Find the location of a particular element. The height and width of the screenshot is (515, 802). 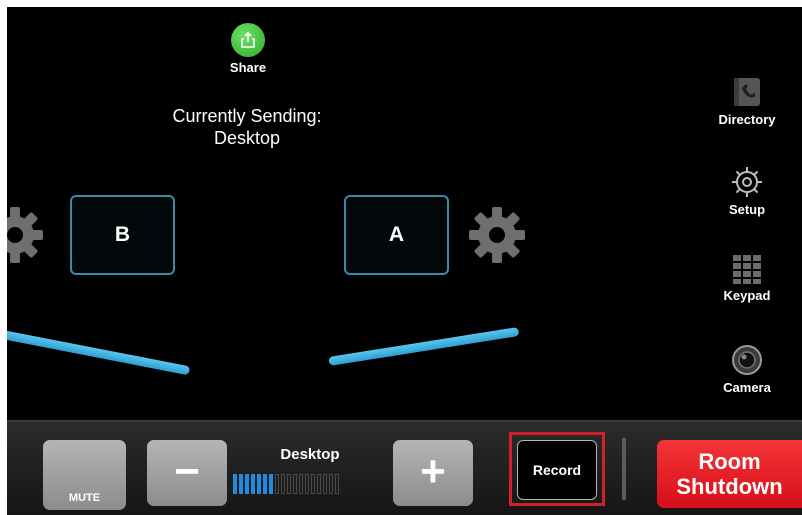

record-button: Record is located at coordinates (557, 470).